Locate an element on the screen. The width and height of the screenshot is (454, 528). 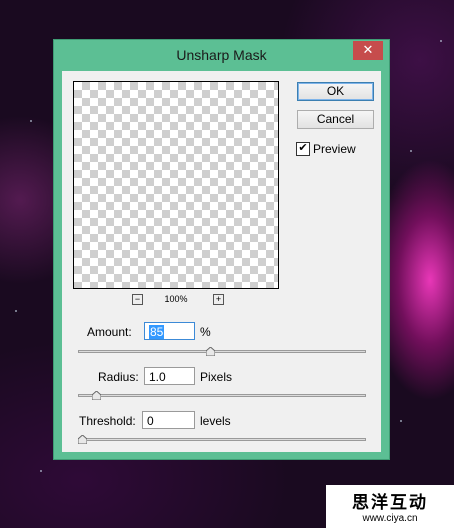
radius-label: Radius: is located at coordinates (118, 377).